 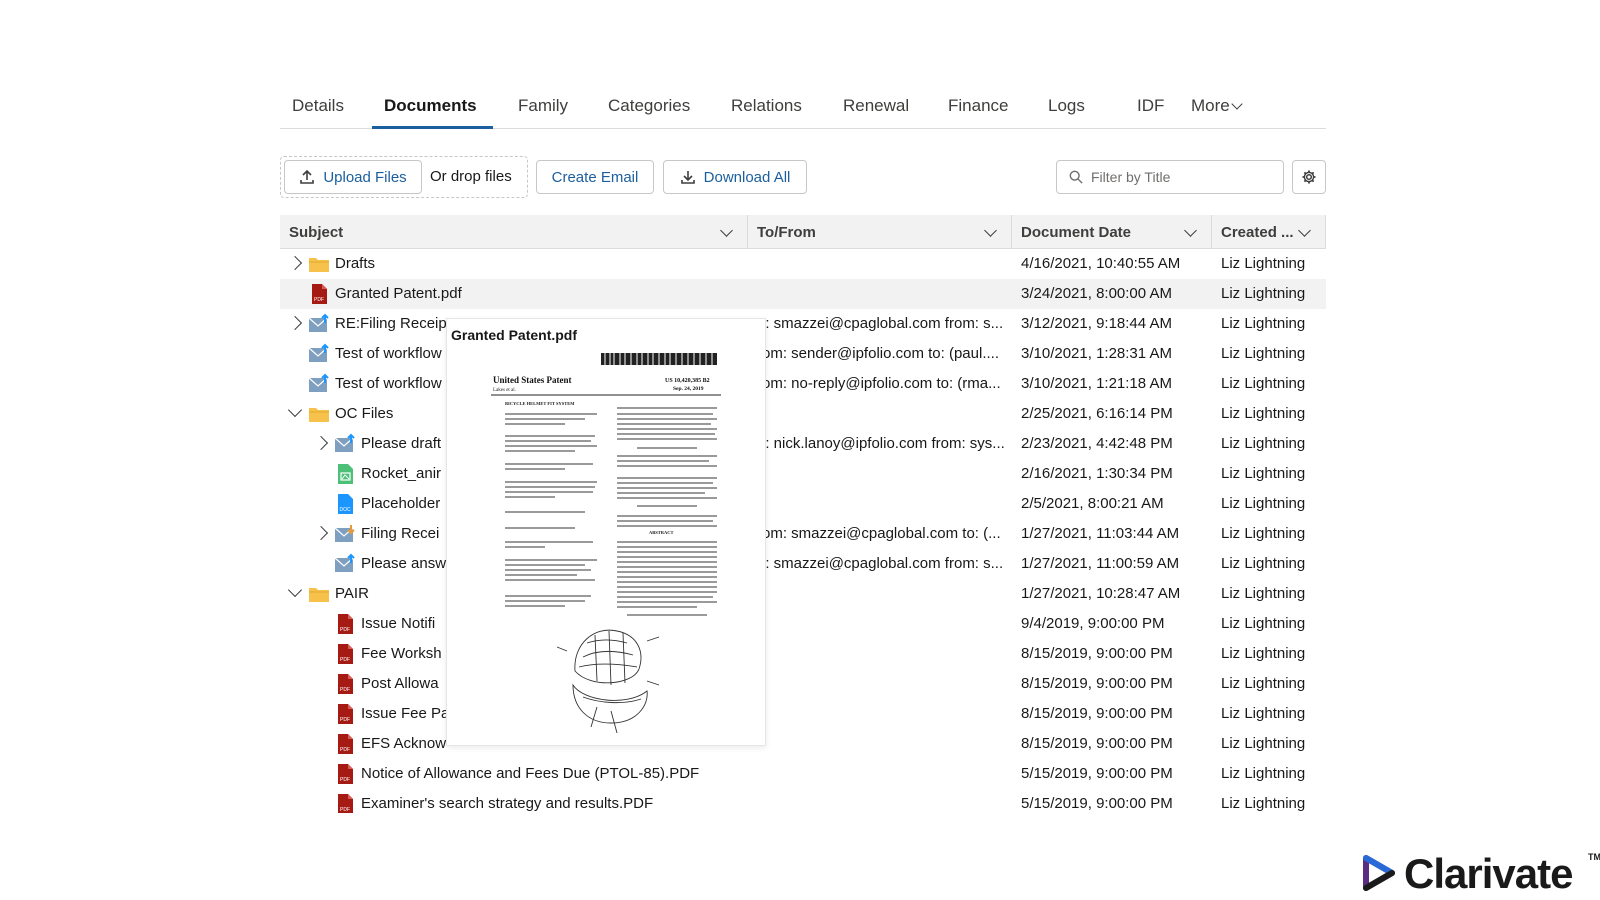 What do you see at coordinates (1150, 106) in the screenshot?
I see `tab-idf: IDF` at bounding box center [1150, 106].